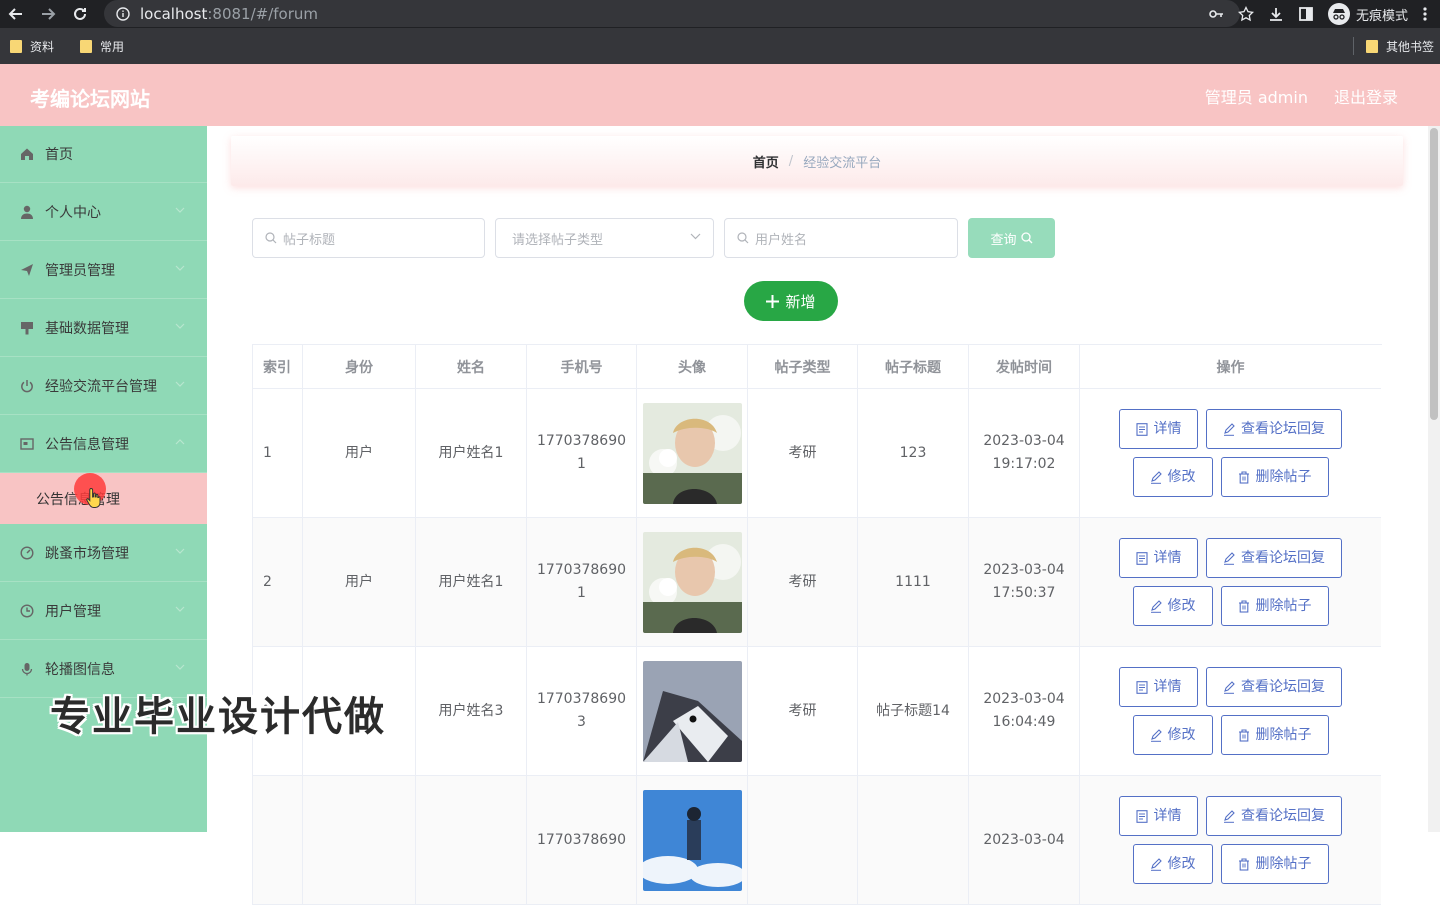 This screenshot has height=905, width=1440. Describe the element at coordinates (1425, 14) in the screenshot. I see `kebab-menu-icon` at that location.